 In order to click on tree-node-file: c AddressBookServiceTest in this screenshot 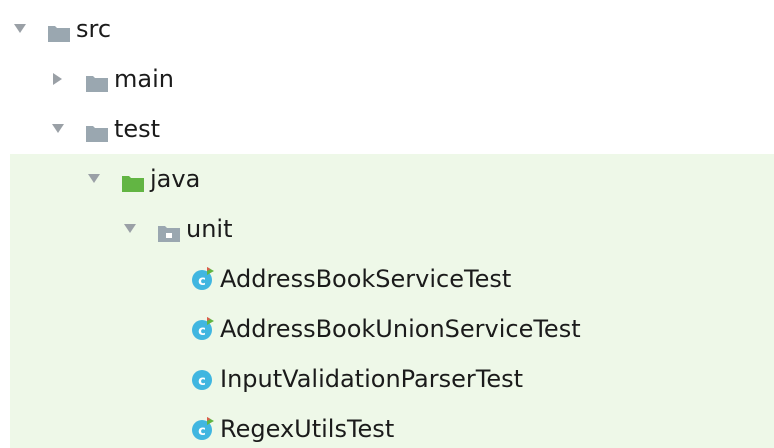, I will do `click(387, 279)`.